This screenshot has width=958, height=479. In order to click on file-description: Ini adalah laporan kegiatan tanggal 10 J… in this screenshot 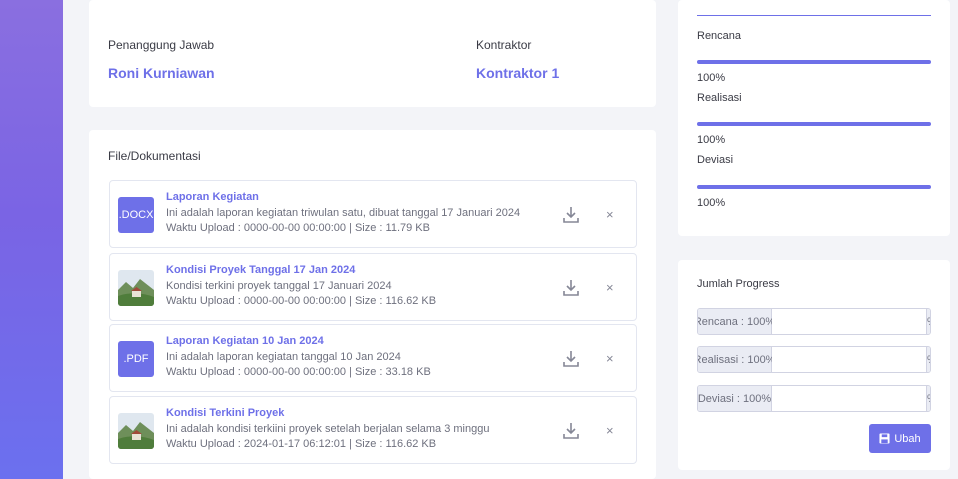, I will do `click(283, 357)`.